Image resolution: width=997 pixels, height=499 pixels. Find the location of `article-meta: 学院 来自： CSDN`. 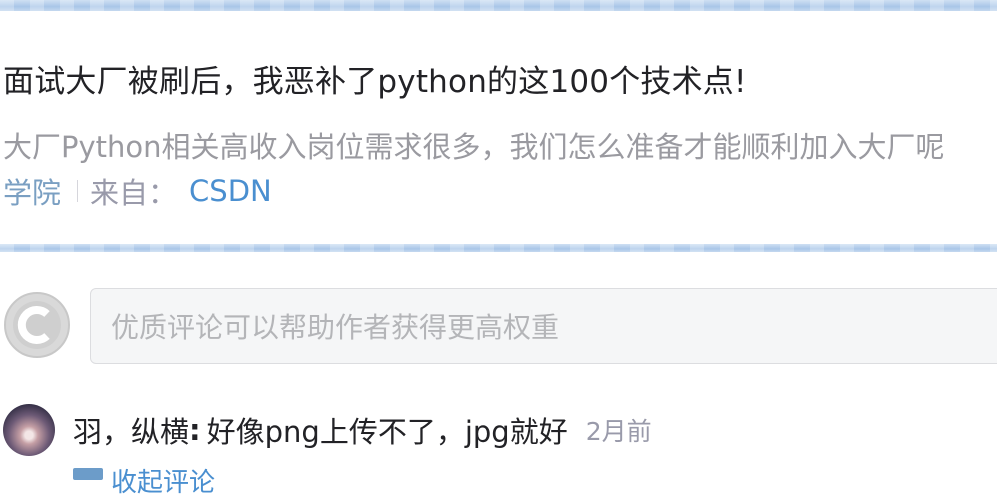

article-meta: 学院 来自： CSDN is located at coordinates (137, 191).